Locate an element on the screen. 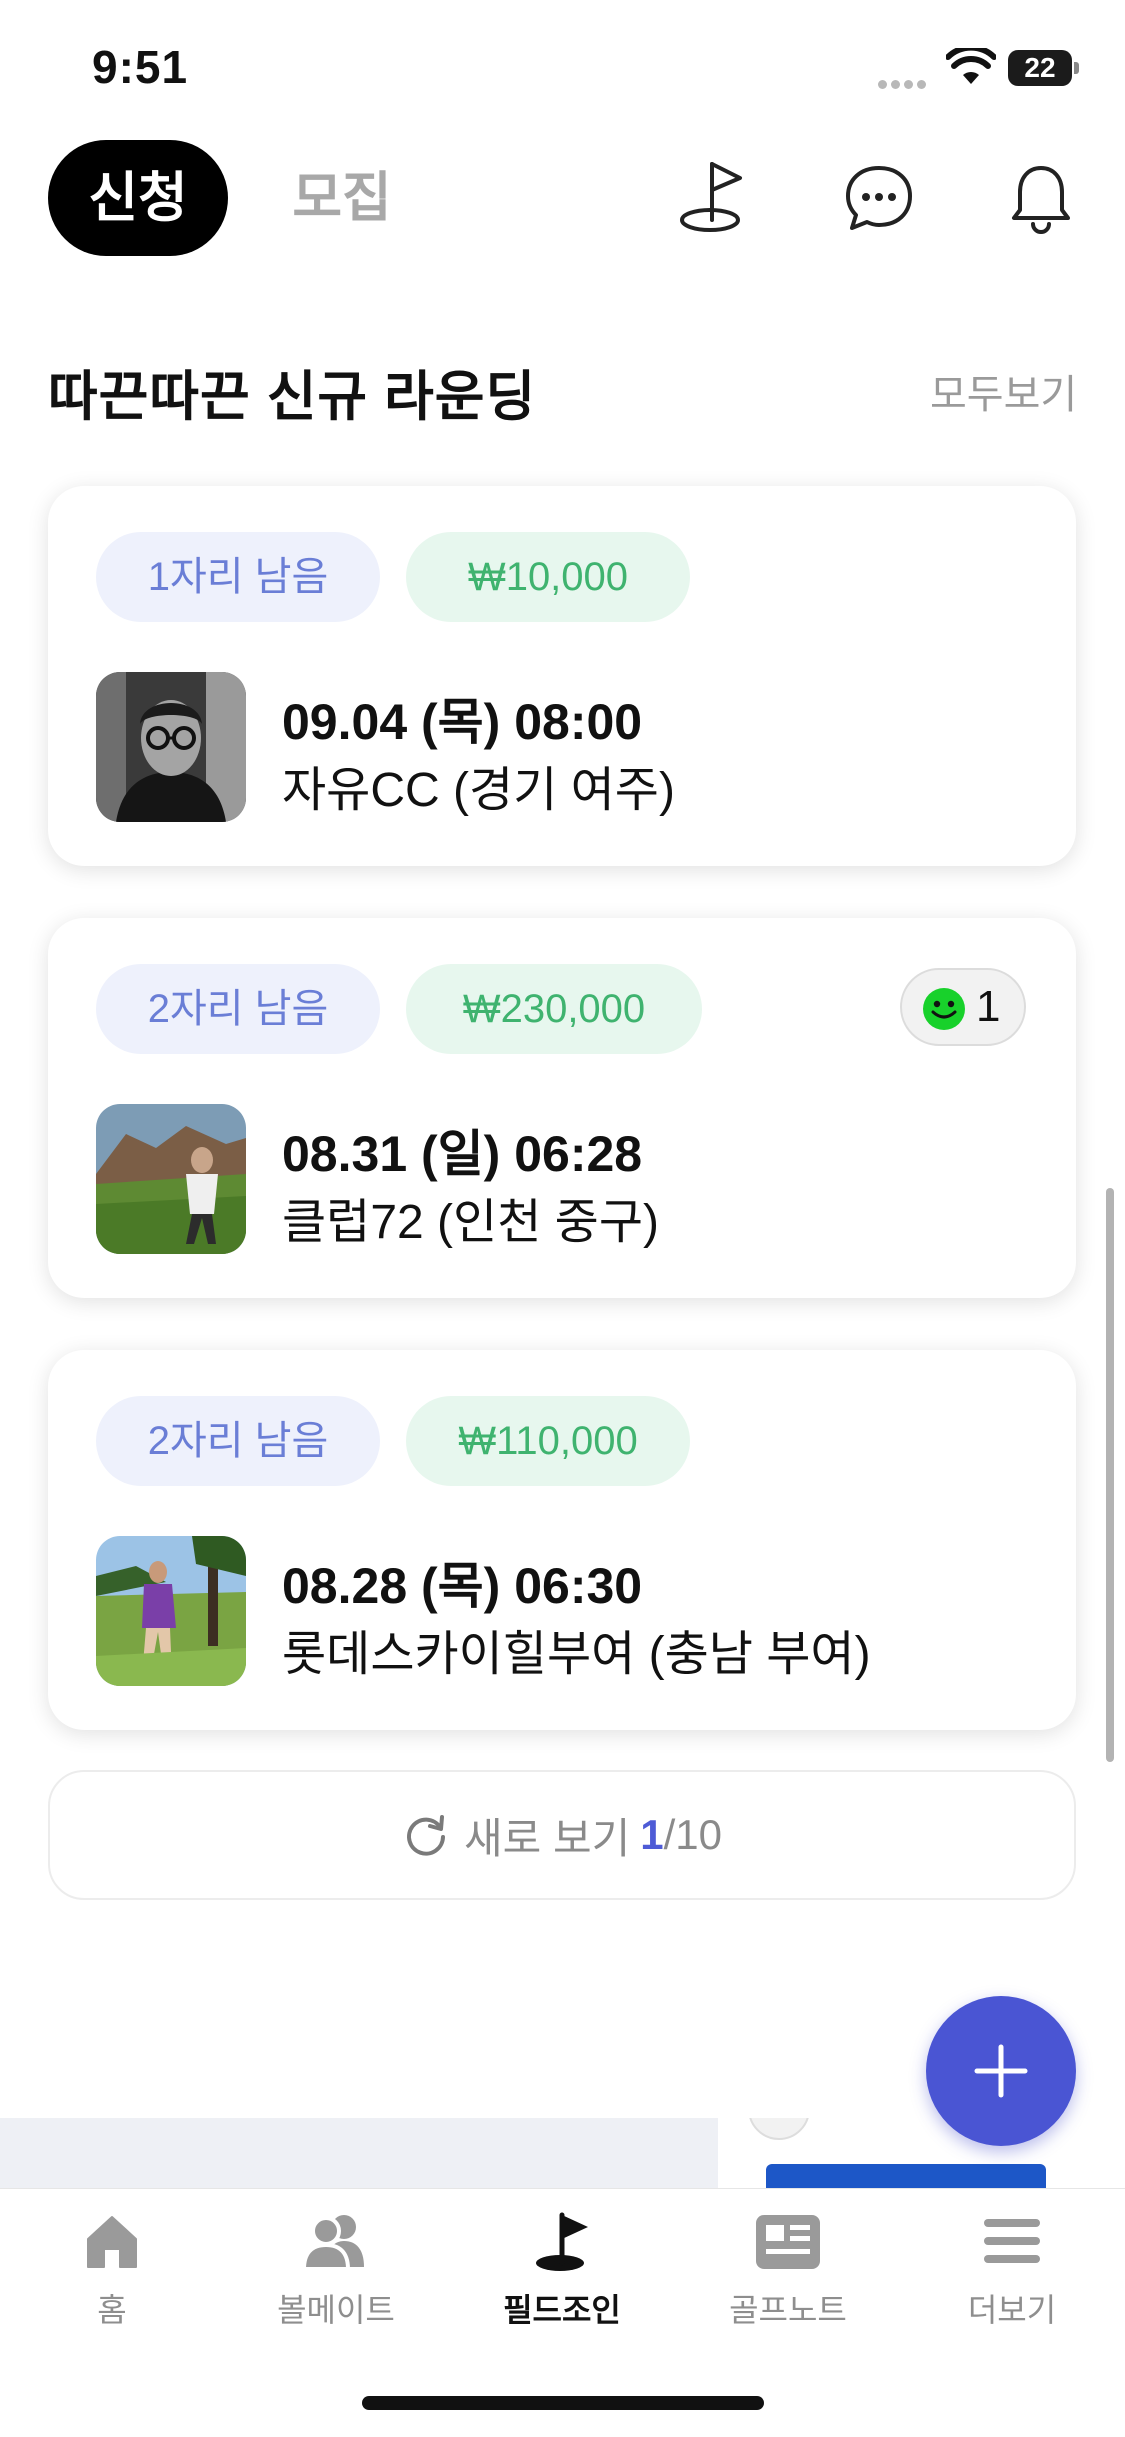 This screenshot has width=1125, height=2437. round-datetime: 08.28 (목) 06:30 is located at coordinates (462, 1586).